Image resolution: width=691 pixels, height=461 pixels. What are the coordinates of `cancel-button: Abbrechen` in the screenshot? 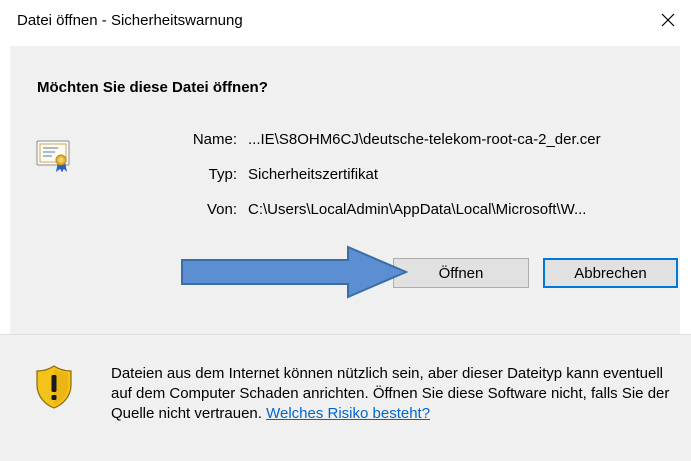 It's located at (610, 273).